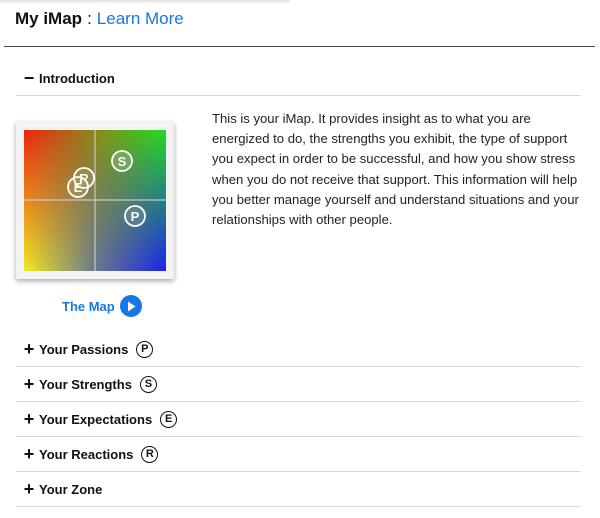 The width and height of the screenshot is (600, 518). I want to click on section-passions: + Your Passions P, so click(298, 349).